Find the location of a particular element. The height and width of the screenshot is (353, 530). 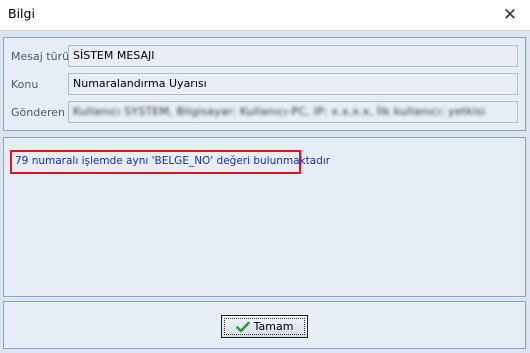

check-icon is located at coordinates (242, 326).